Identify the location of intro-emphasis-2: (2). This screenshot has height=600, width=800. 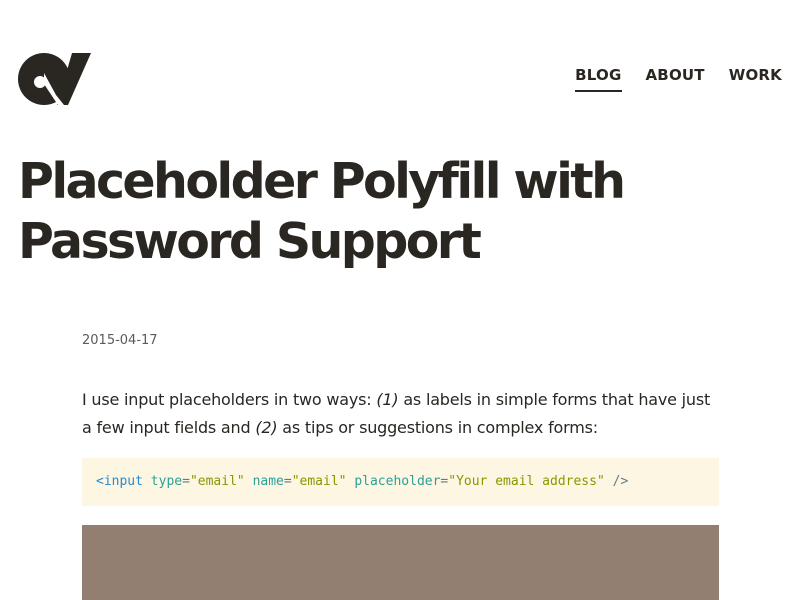
(266, 427).